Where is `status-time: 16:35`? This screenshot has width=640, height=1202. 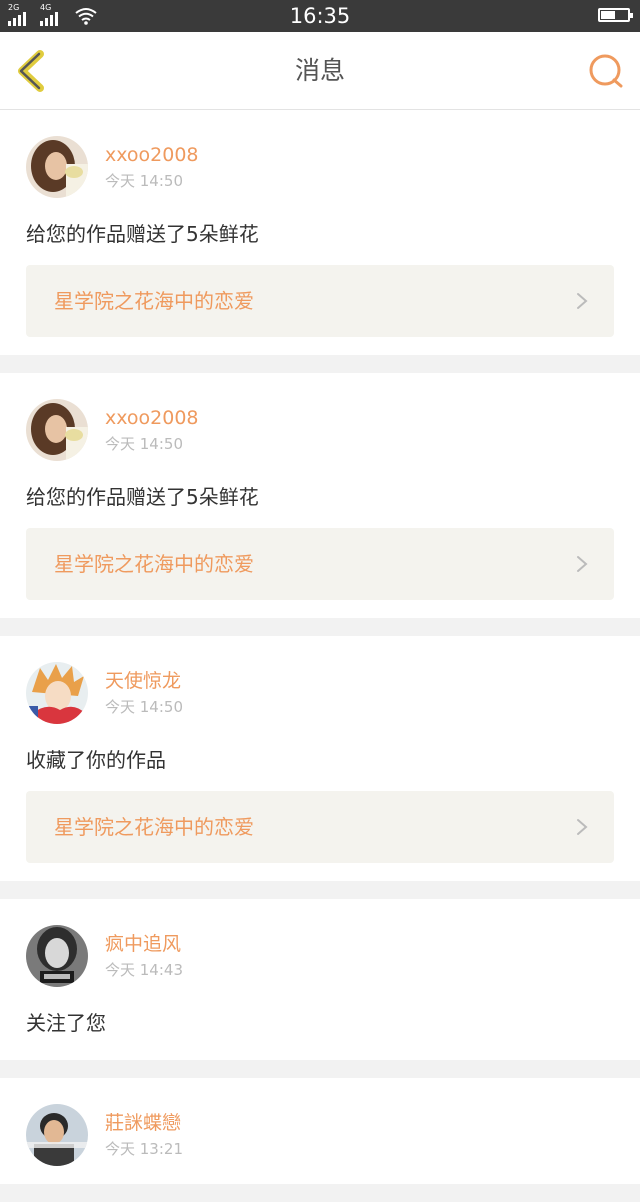 status-time: 16:35 is located at coordinates (320, 16).